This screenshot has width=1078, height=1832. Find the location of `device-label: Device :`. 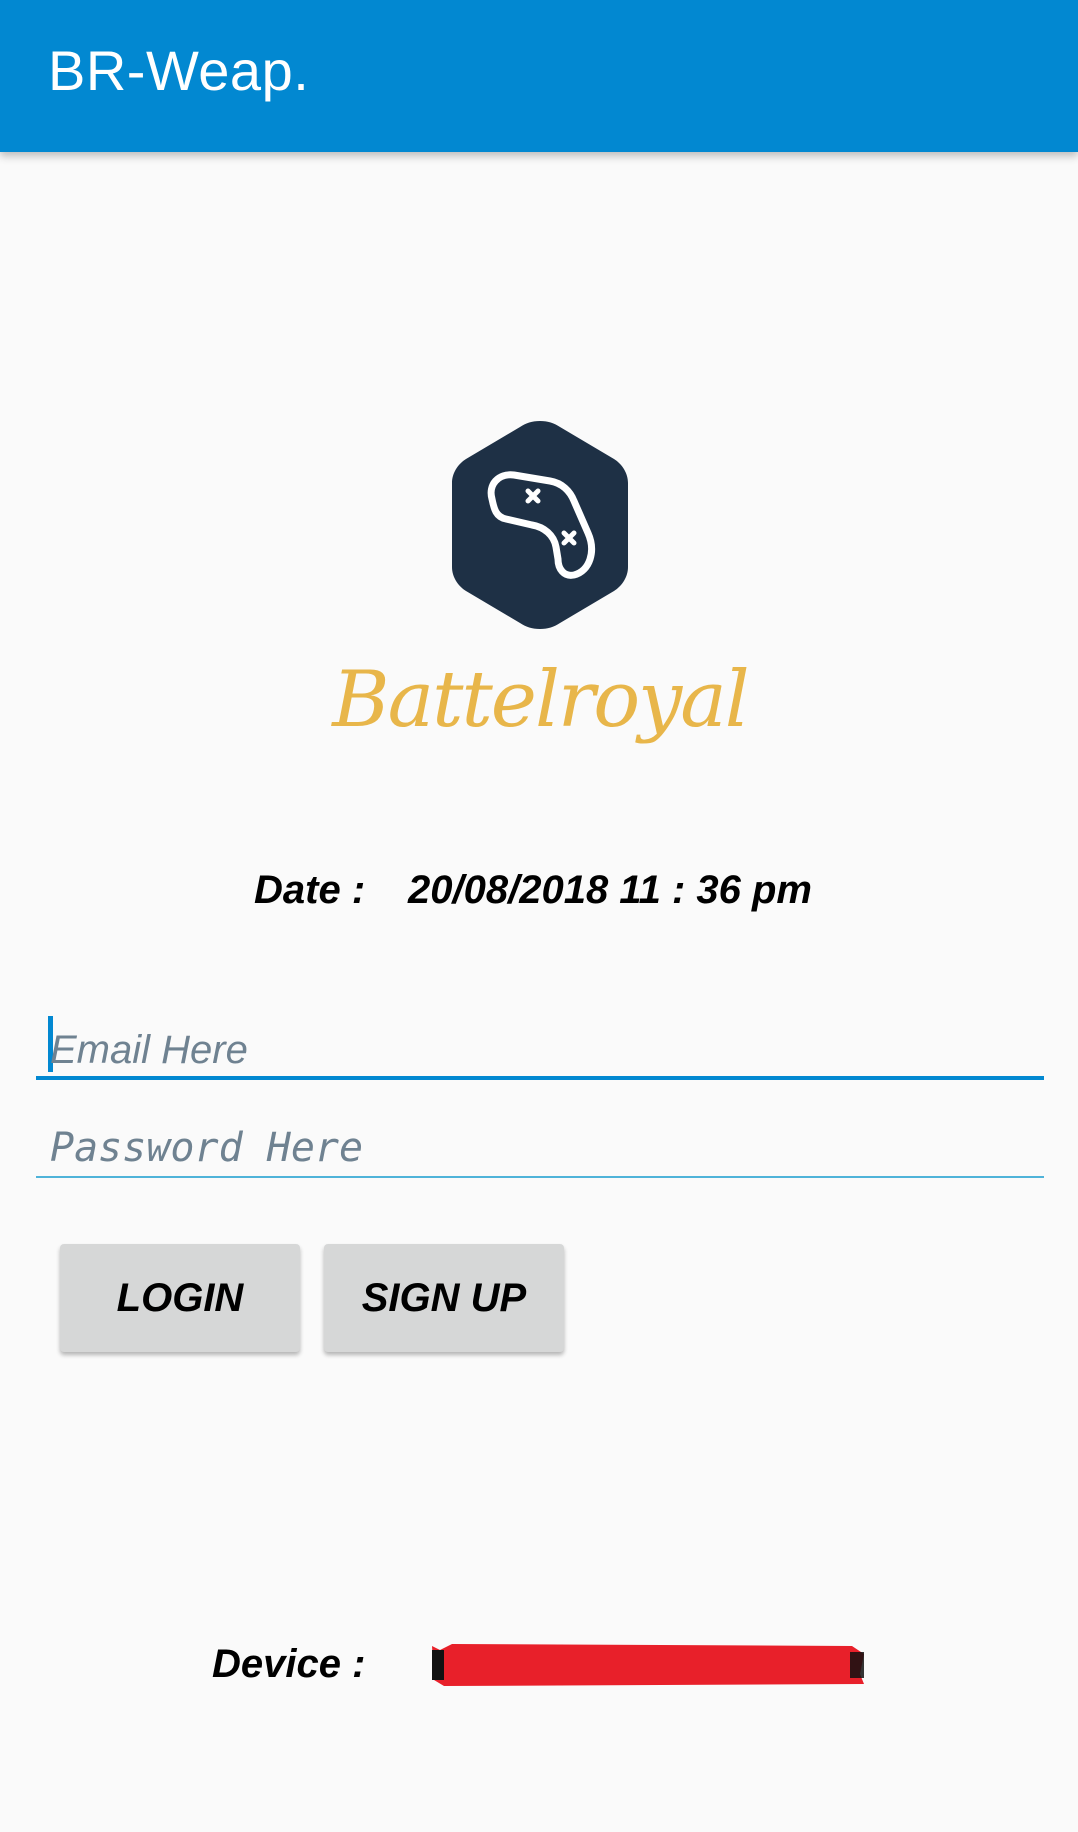

device-label: Device : is located at coordinates (289, 1664).